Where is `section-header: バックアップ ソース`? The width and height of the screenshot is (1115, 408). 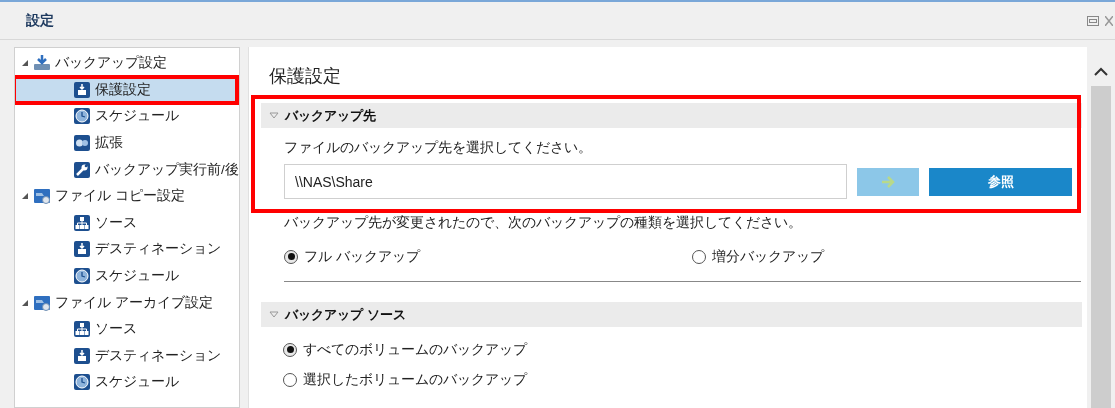 section-header: バックアップ ソース is located at coordinates (671, 314).